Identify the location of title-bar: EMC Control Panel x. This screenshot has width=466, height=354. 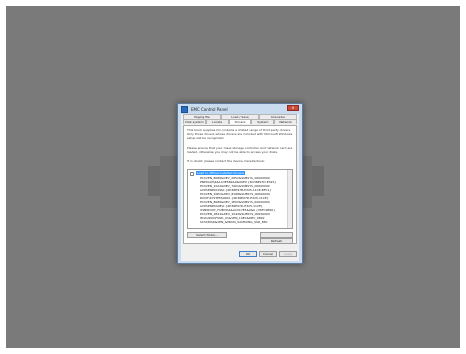
(240, 109).